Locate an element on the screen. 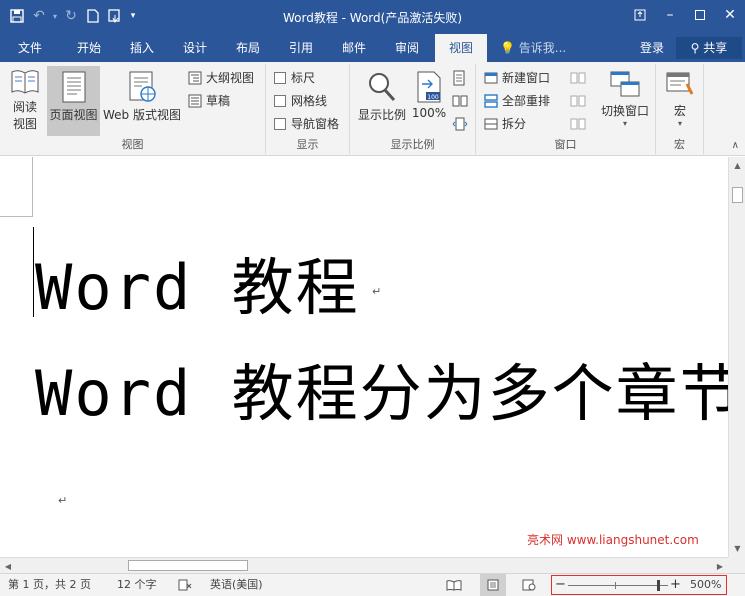  views-group: 阅读 视图 页面视图 Web 版式视图 大纲视图 草稿 视图 is located at coordinates (133, 109).